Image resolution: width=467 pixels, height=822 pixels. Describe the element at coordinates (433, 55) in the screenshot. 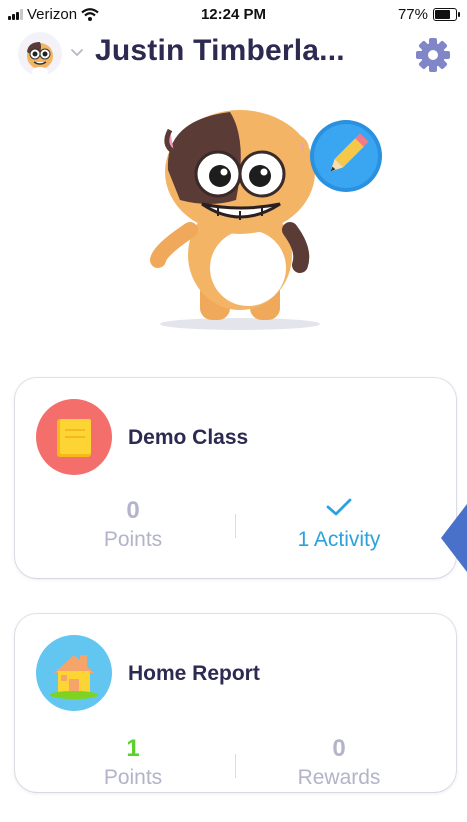

I see `gear-icon` at that location.